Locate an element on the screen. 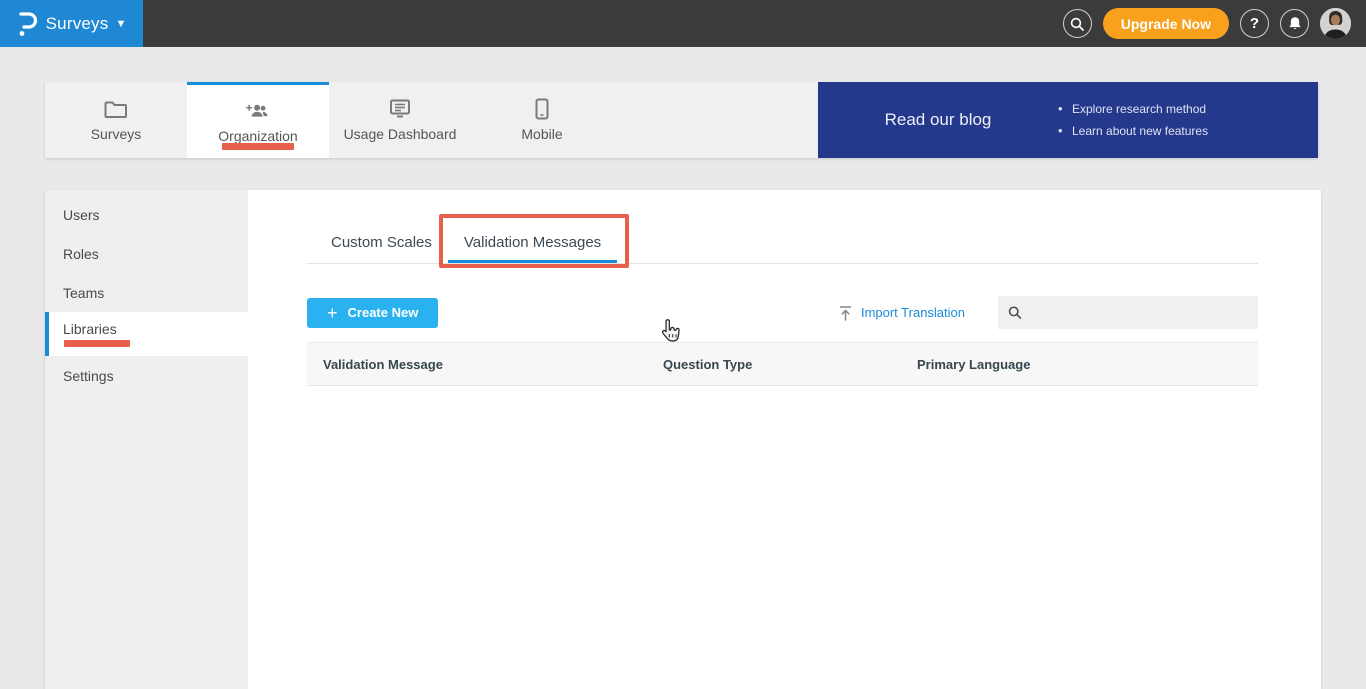  mobile-icon is located at coordinates (542, 109).